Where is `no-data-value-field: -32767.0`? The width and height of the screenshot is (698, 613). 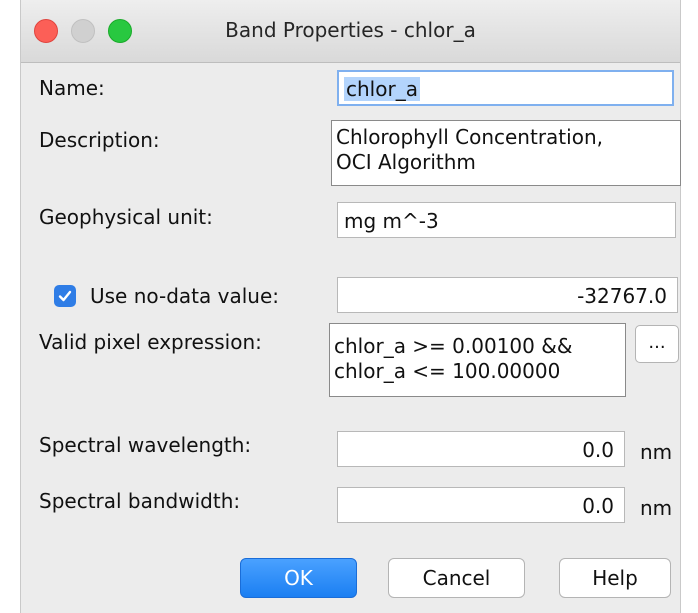 no-data-value-field: -32767.0 is located at coordinates (507, 295).